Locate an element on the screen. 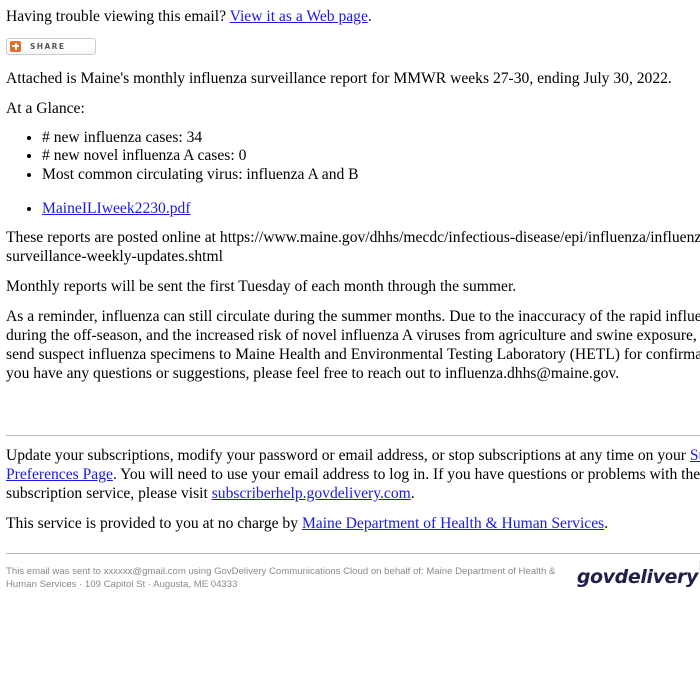 This screenshot has width=700, height=676. at-a-glance-heading: At a Glance: is located at coordinates (45, 108).